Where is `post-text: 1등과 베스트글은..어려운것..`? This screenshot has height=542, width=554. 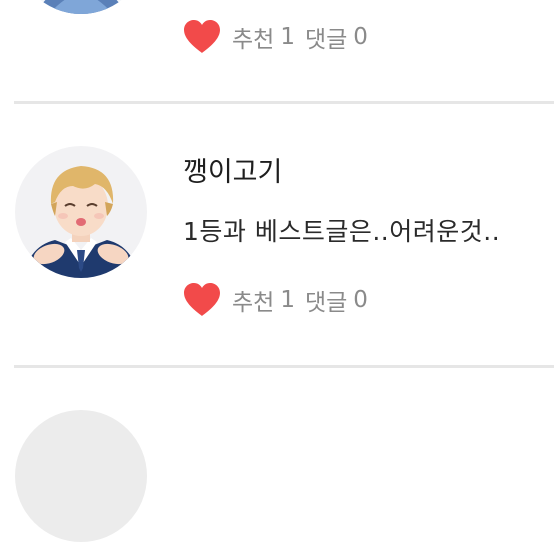 post-text: 1등과 베스트글은..어려운것.. is located at coordinates (341, 230).